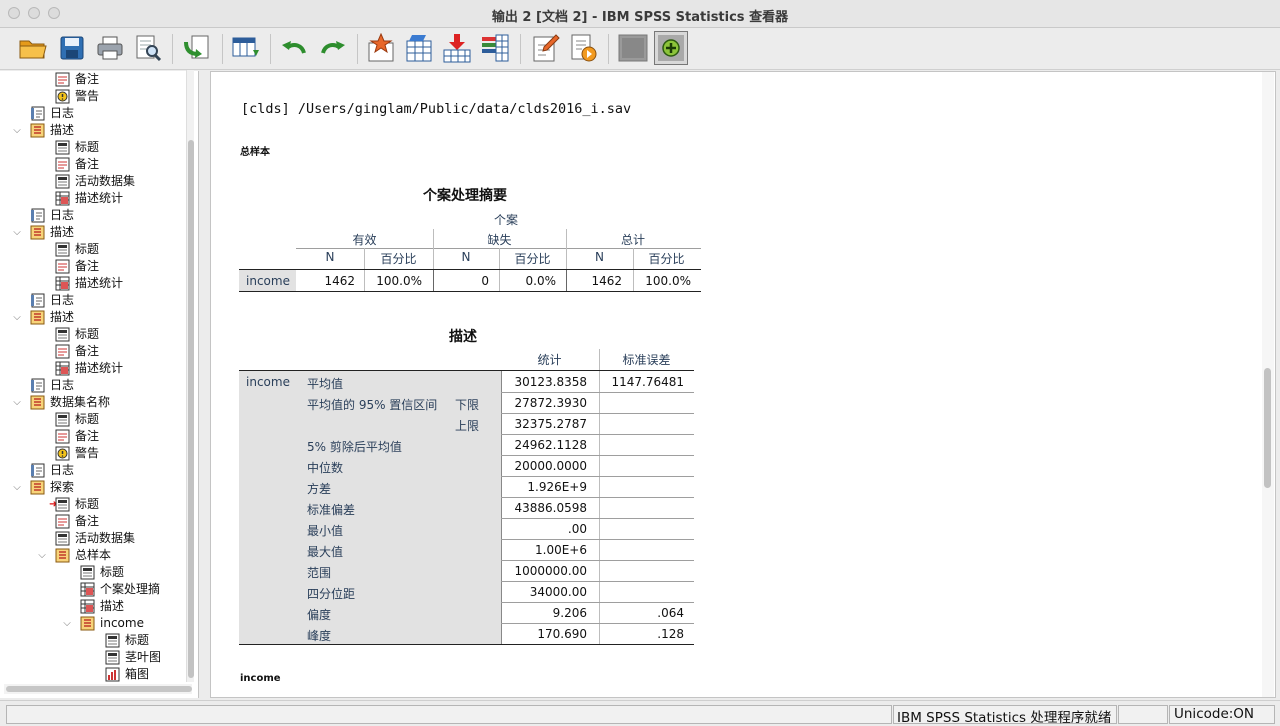  What do you see at coordinates (148, 48) in the screenshot?
I see `print-preview-icon` at bounding box center [148, 48].